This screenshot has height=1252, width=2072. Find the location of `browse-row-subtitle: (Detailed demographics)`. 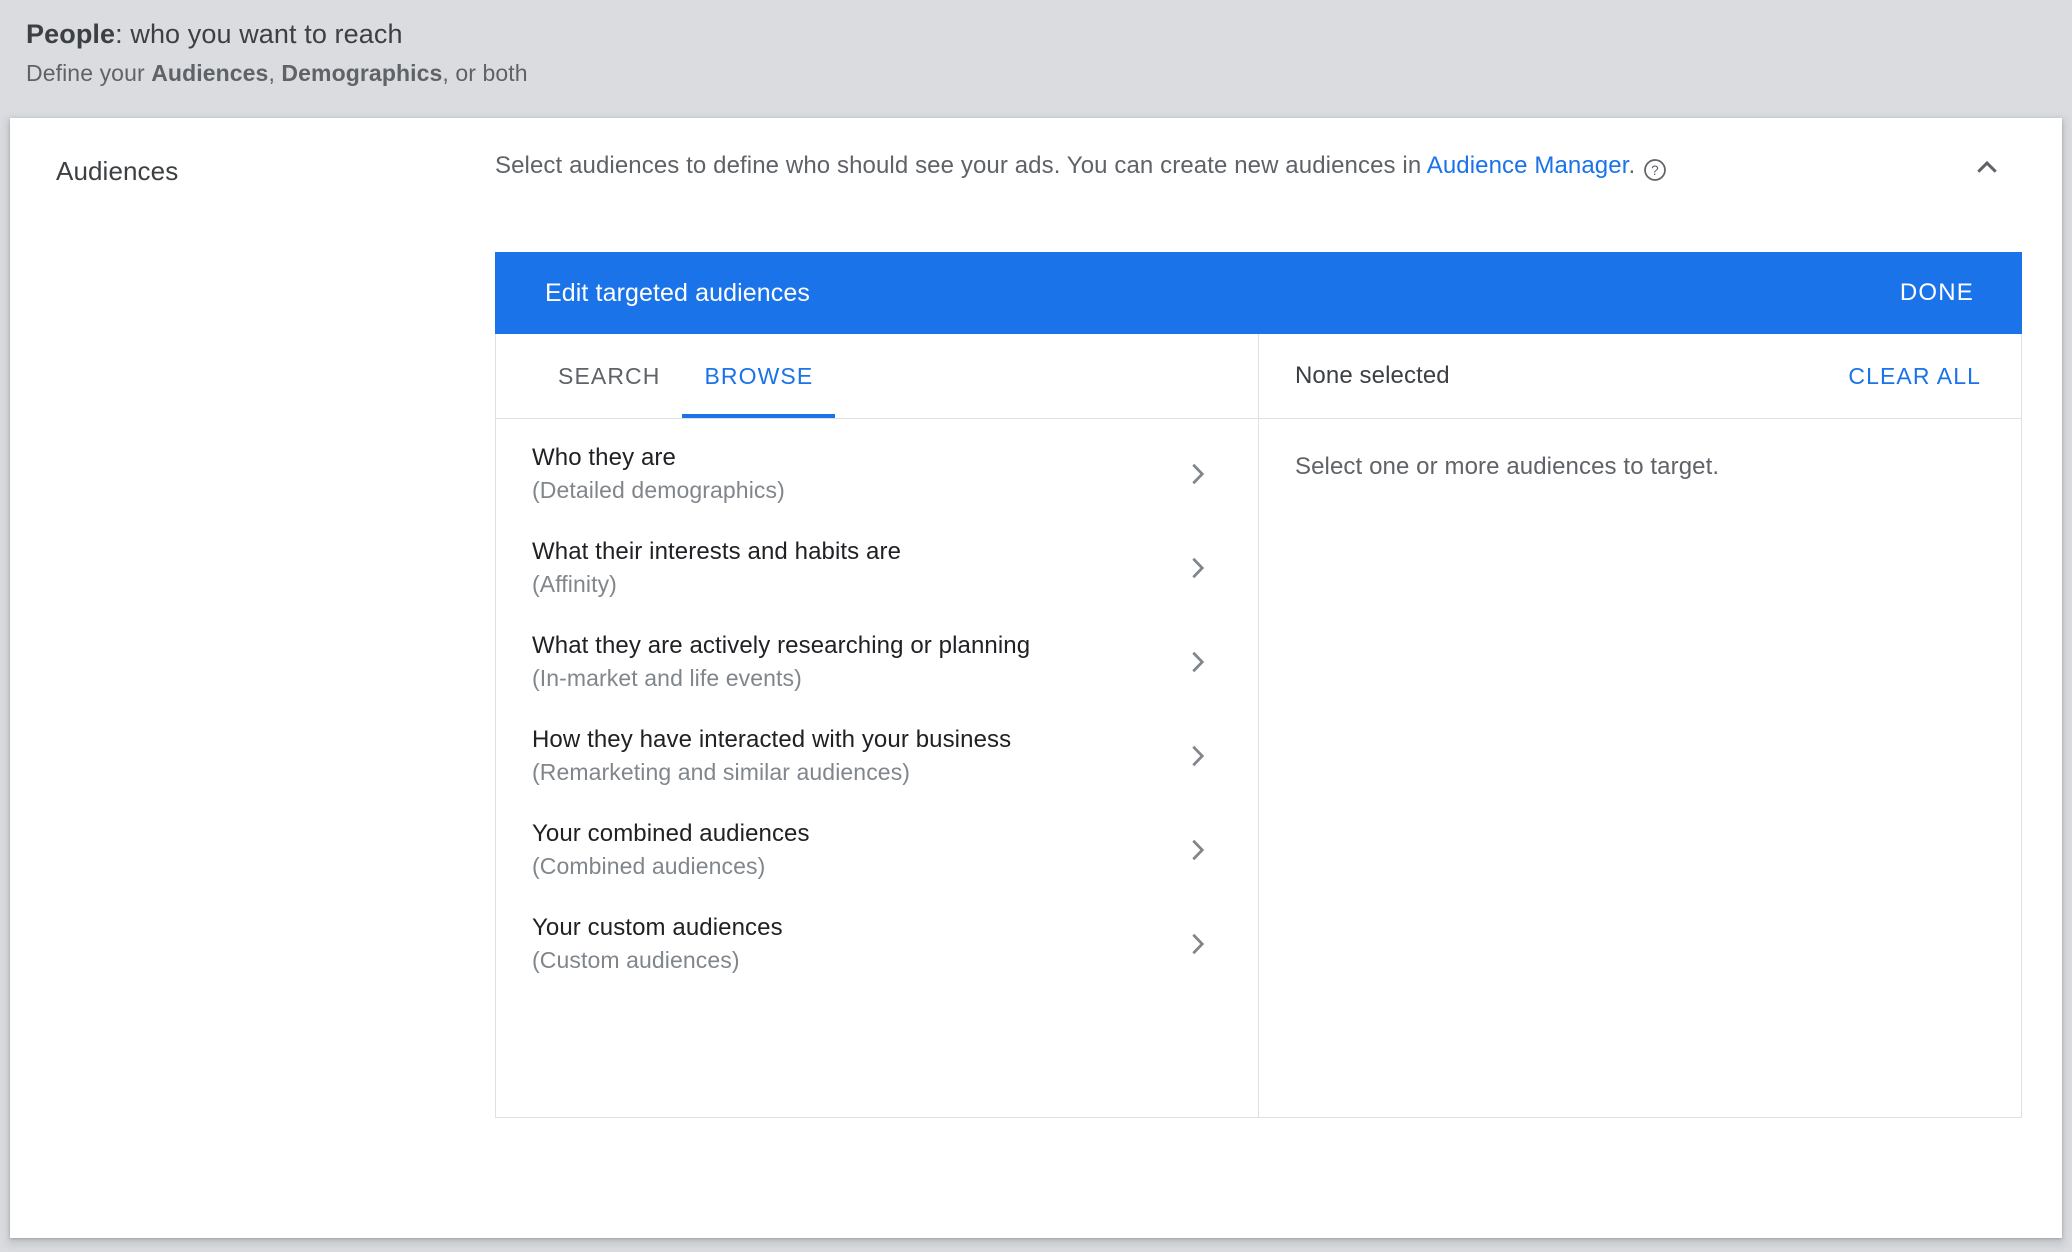

browse-row-subtitle: (Detailed demographics) is located at coordinates (658, 490).